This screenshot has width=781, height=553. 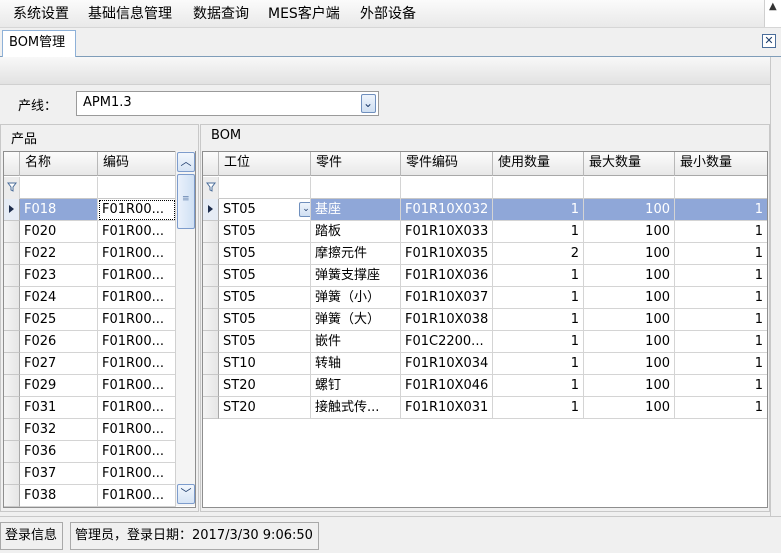 What do you see at coordinates (447, 254) in the screenshot?
I see `part-code-cell: F01R10X035` at bounding box center [447, 254].